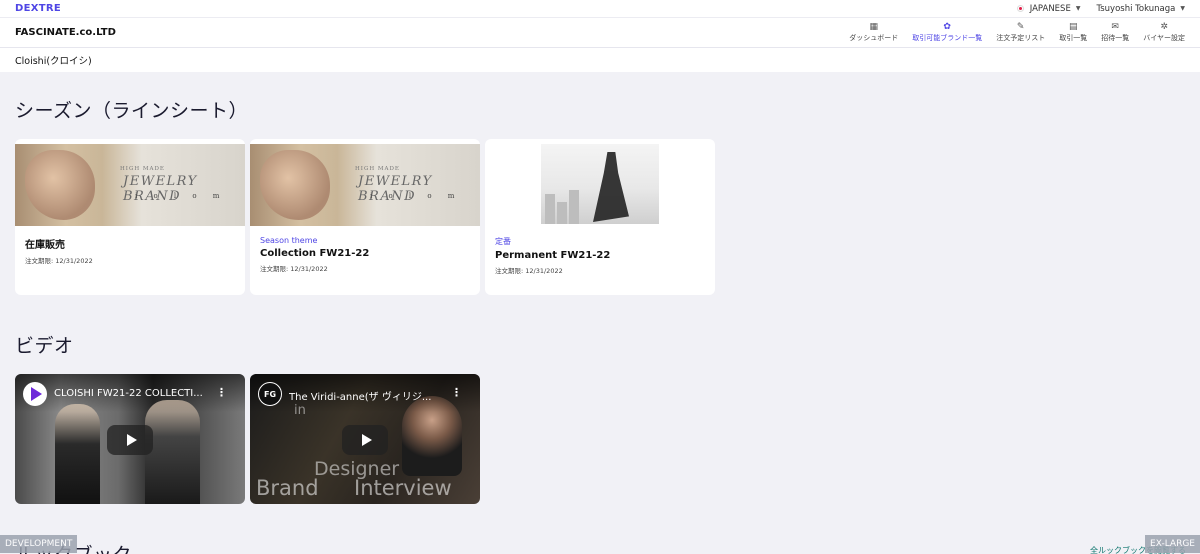 This screenshot has width=1200, height=554. What do you see at coordinates (947, 38) in the screenshot?
I see `nav-label: 取引可能ブランド一覧` at bounding box center [947, 38].